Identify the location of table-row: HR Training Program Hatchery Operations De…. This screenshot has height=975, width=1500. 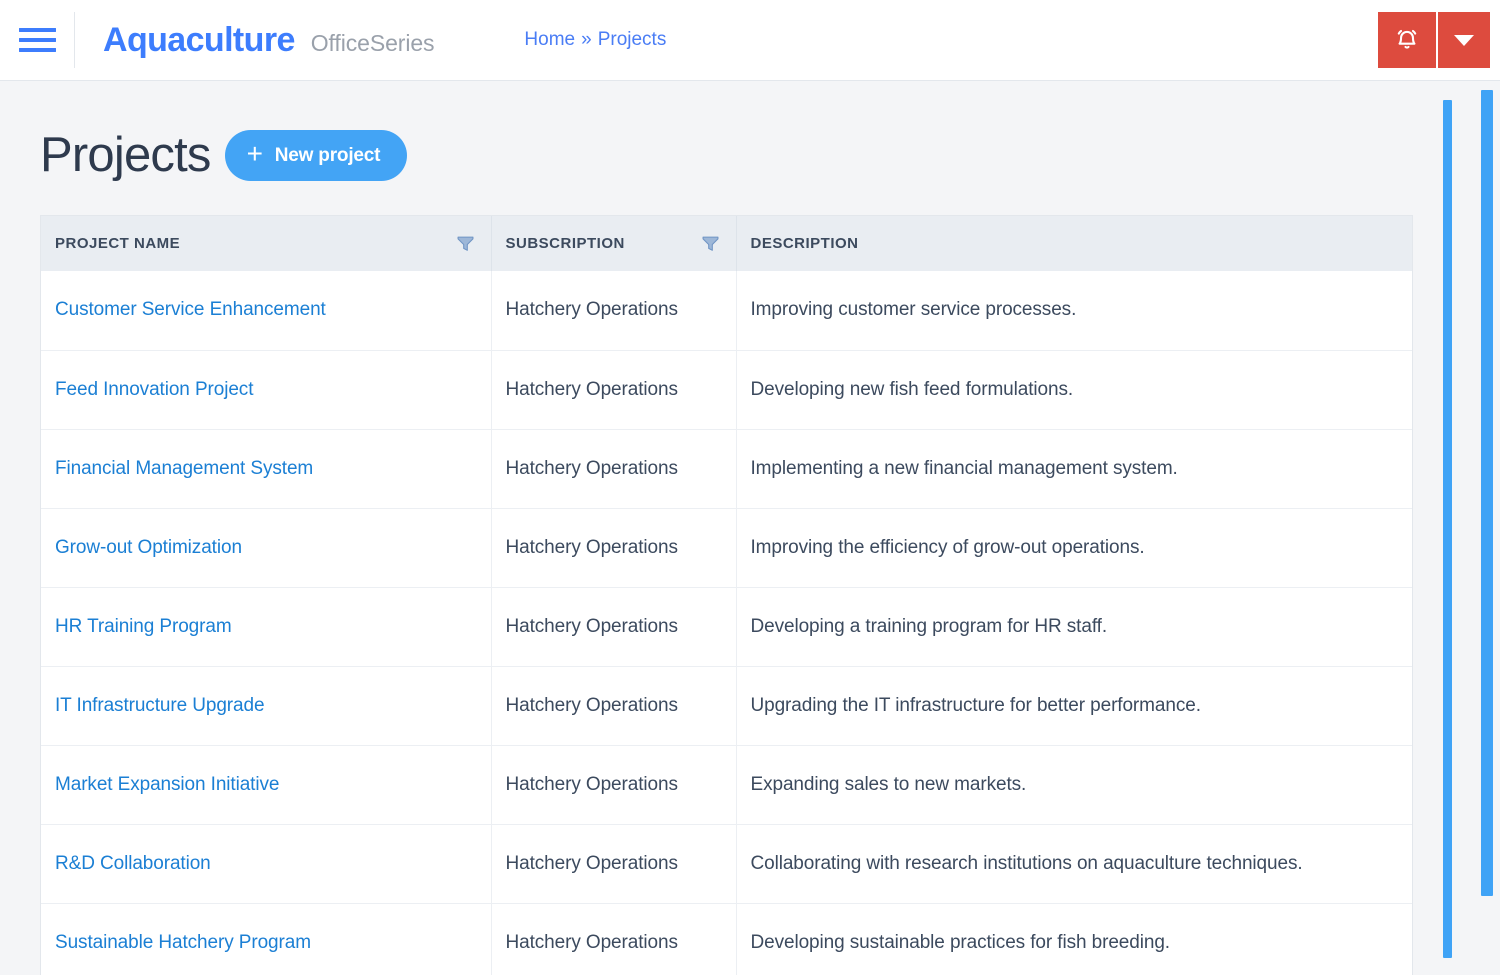
(726, 627).